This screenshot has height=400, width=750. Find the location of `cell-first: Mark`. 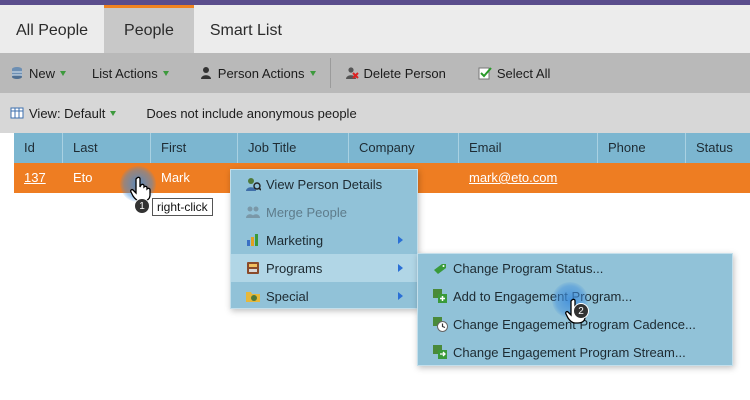

cell-first: Mark is located at coordinates (175, 177).